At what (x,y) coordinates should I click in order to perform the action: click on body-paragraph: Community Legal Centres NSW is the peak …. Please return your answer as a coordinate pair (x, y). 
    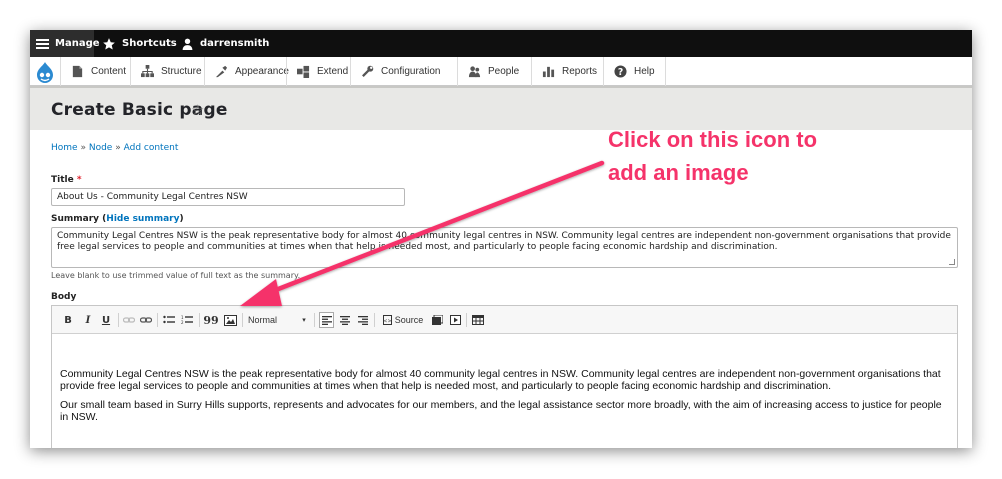
    Looking at the image, I should click on (500, 380).